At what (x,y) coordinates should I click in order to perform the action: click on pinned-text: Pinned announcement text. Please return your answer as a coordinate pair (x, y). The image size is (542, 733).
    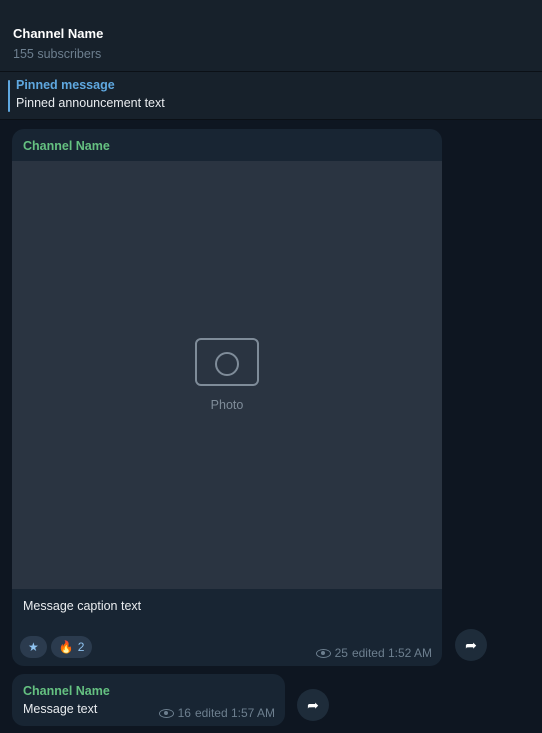
    Looking at the image, I should click on (90, 103).